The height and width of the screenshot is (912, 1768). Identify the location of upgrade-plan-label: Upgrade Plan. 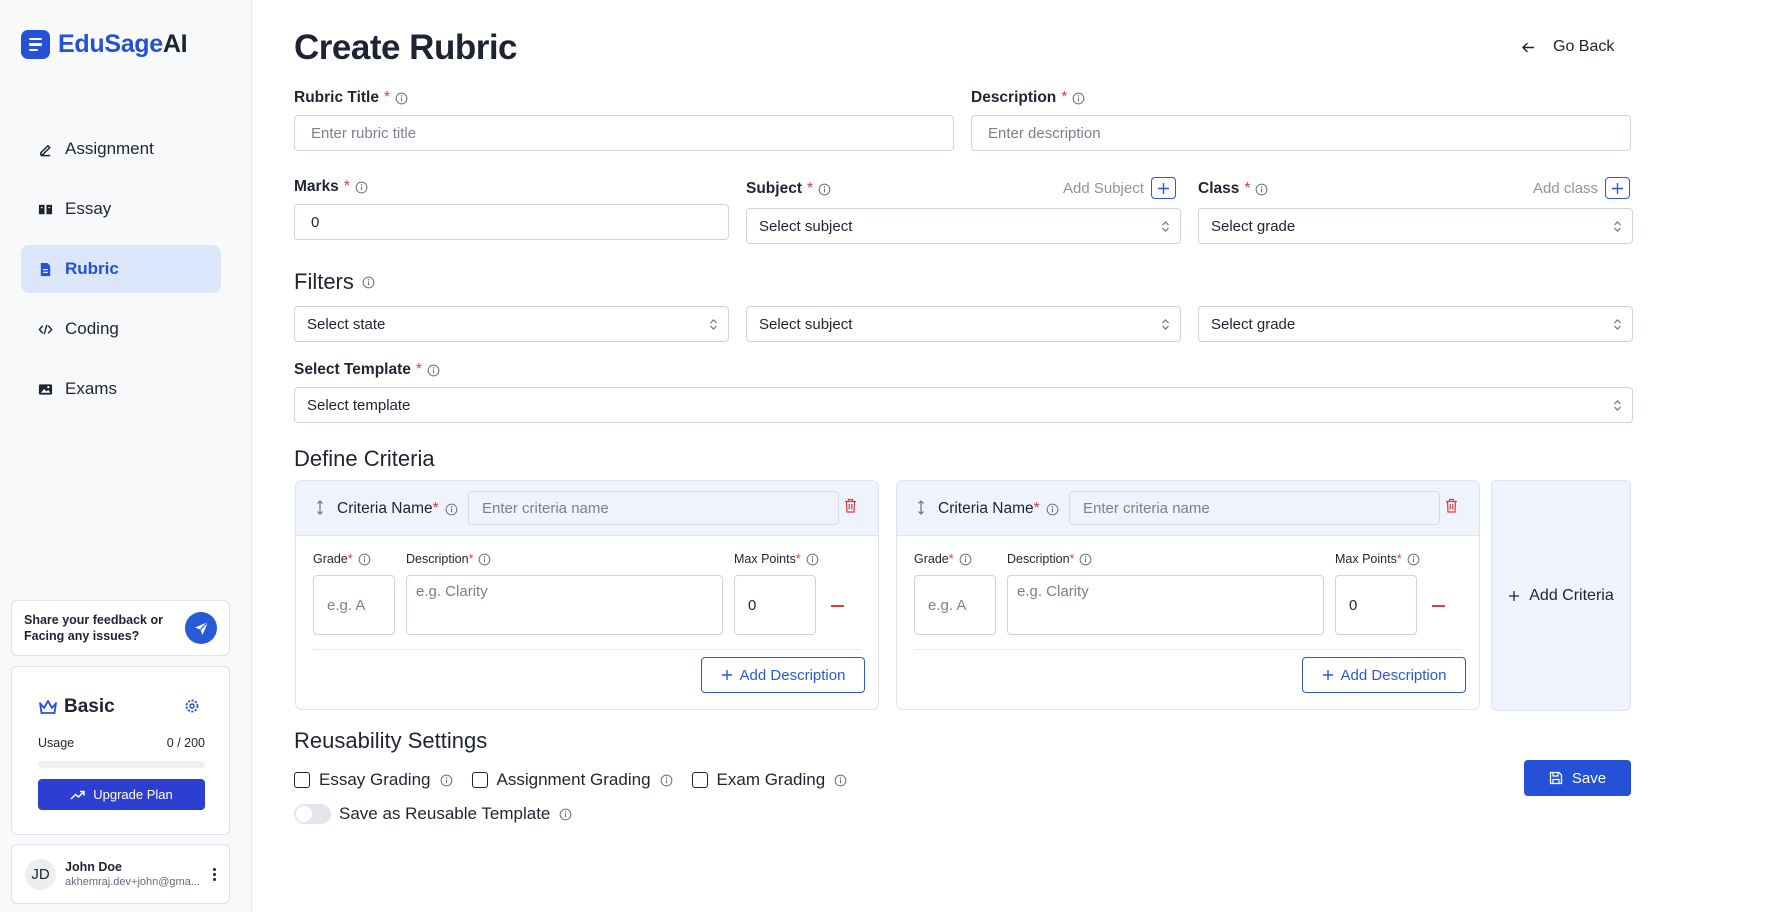
(133, 794).